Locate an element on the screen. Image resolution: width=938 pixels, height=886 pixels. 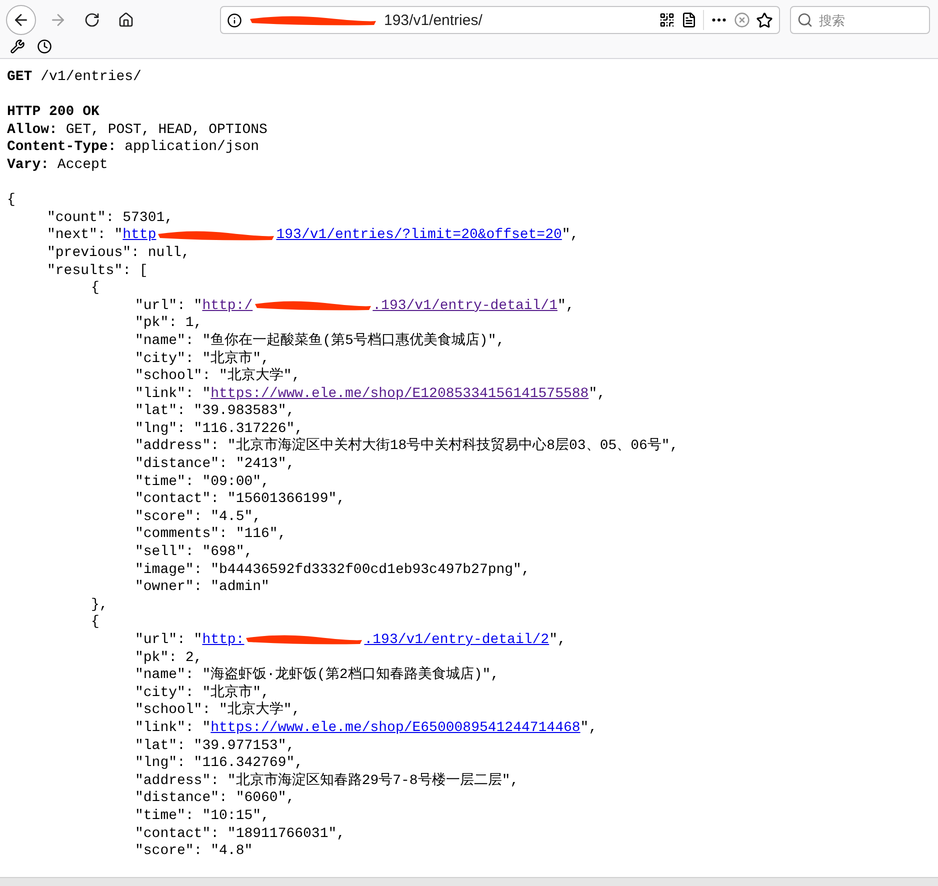
link: https://www.ele.me/shop/E12085334156141575588 is located at coordinates (399, 394).